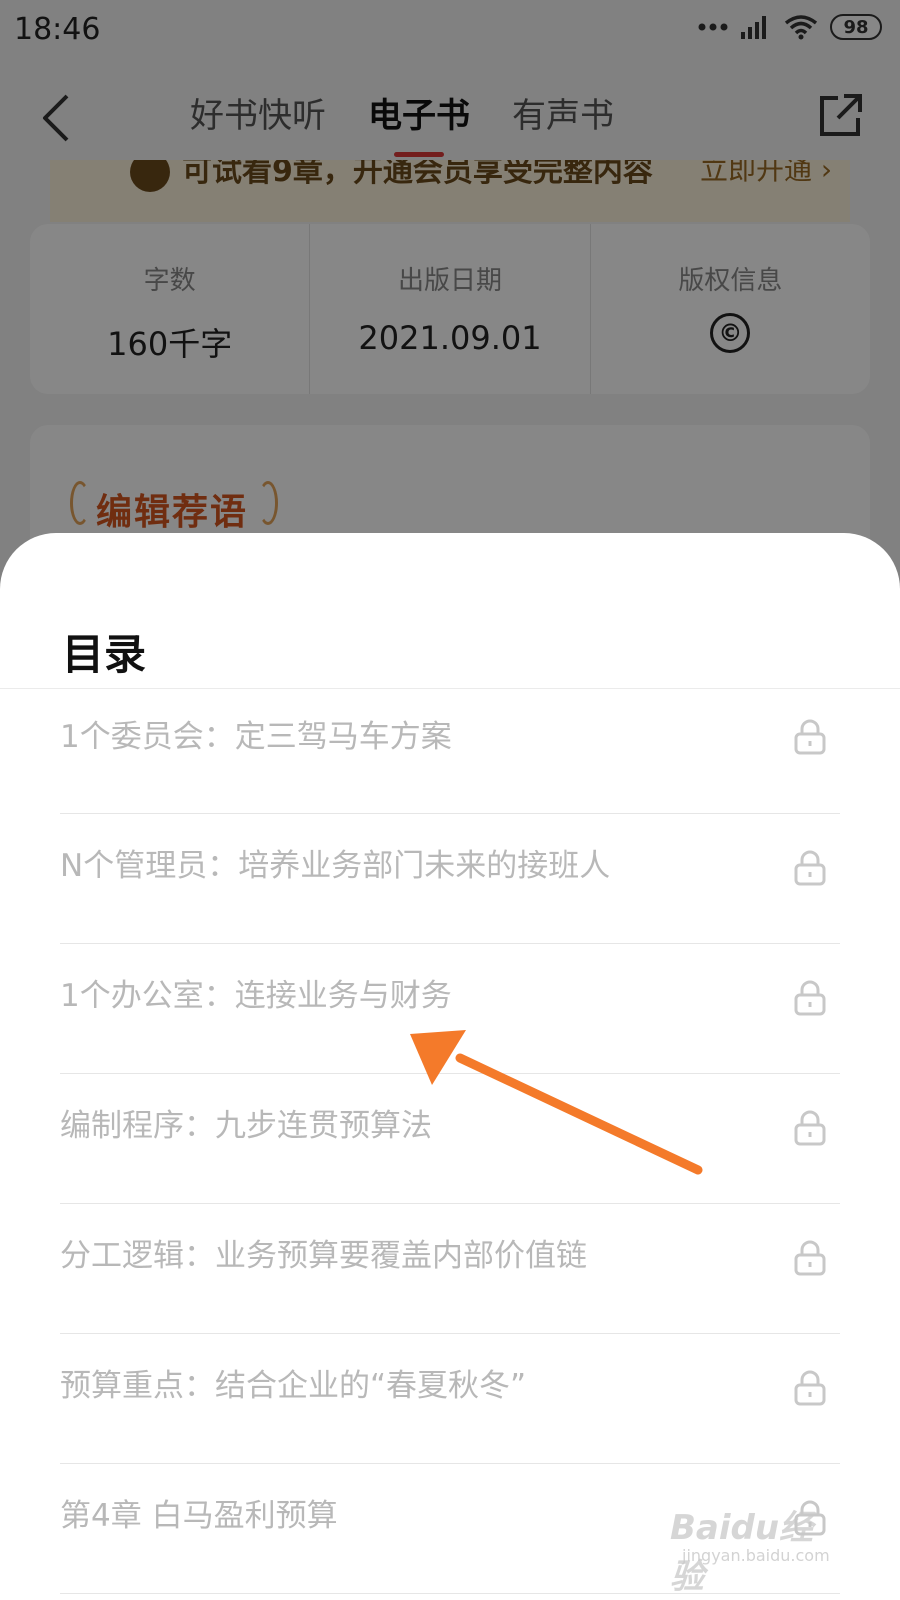 This screenshot has width=900, height=1600. I want to click on toc-item: 1个办公室：连接业务与财务, so click(450, 1009).